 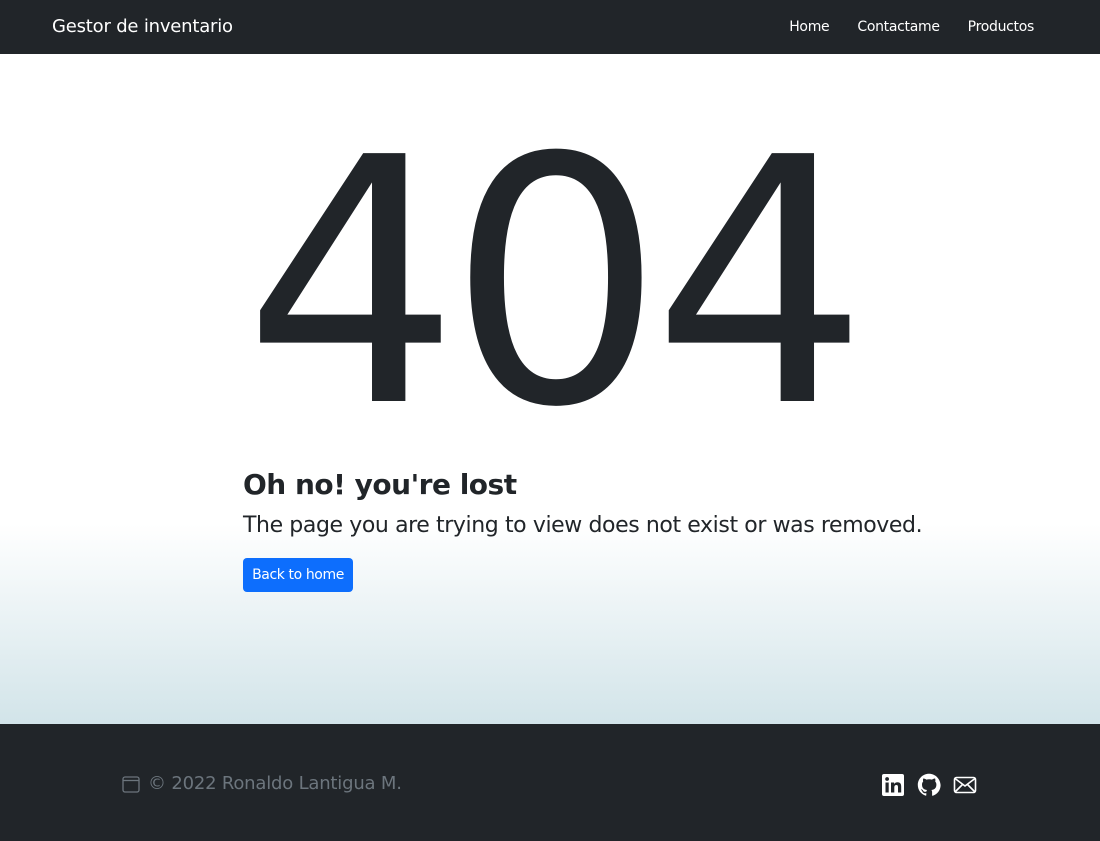 I want to click on nav-link-contactame: Contactame, so click(x=898, y=27).